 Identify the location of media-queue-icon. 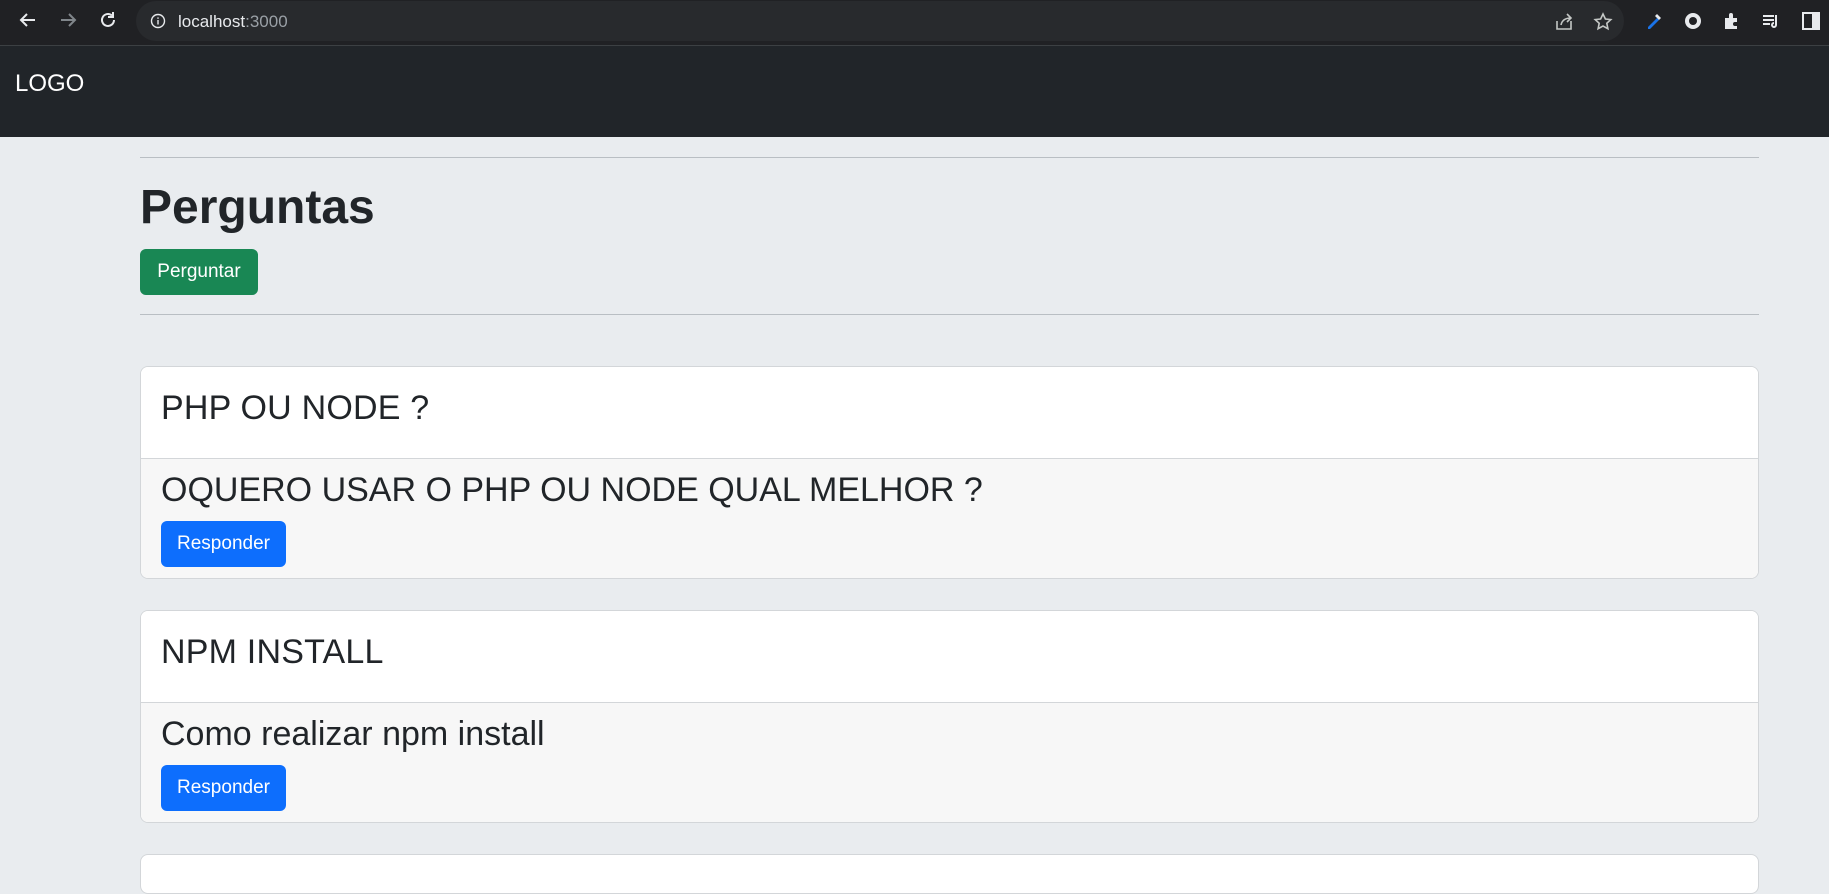
(1771, 21).